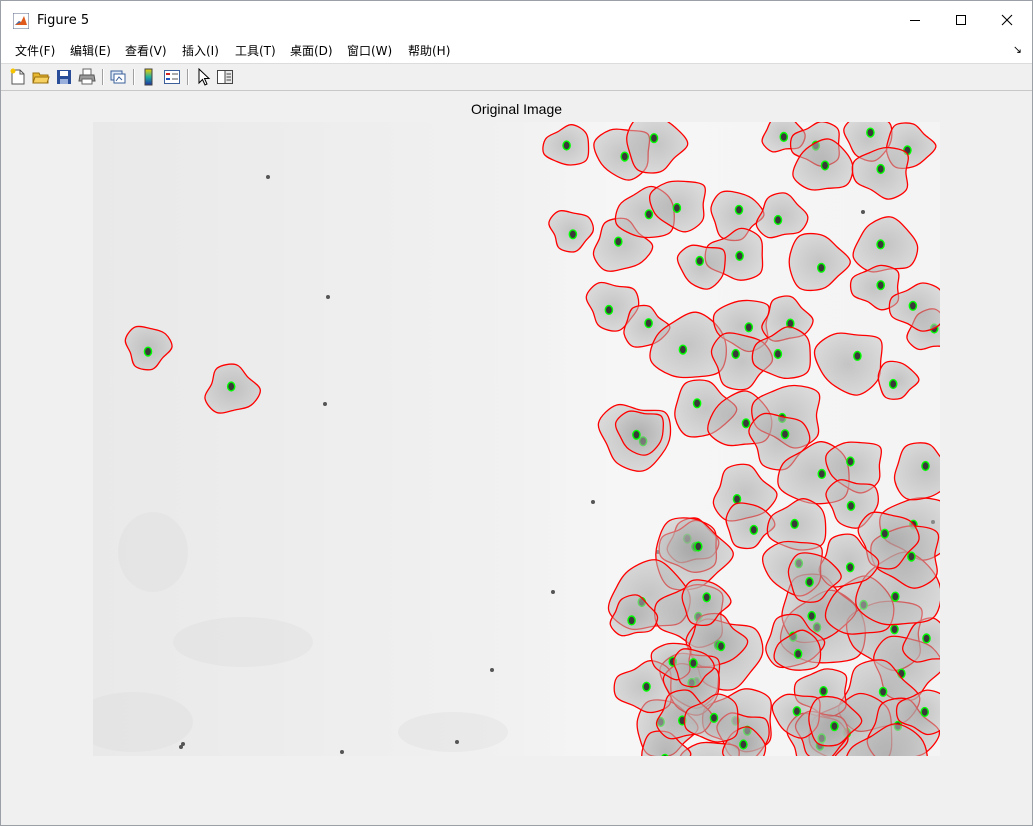 Image resolution: width=1033 pixels, height=826 pixels. I want to click on title-bar: Figure 5, so click(516, 20).